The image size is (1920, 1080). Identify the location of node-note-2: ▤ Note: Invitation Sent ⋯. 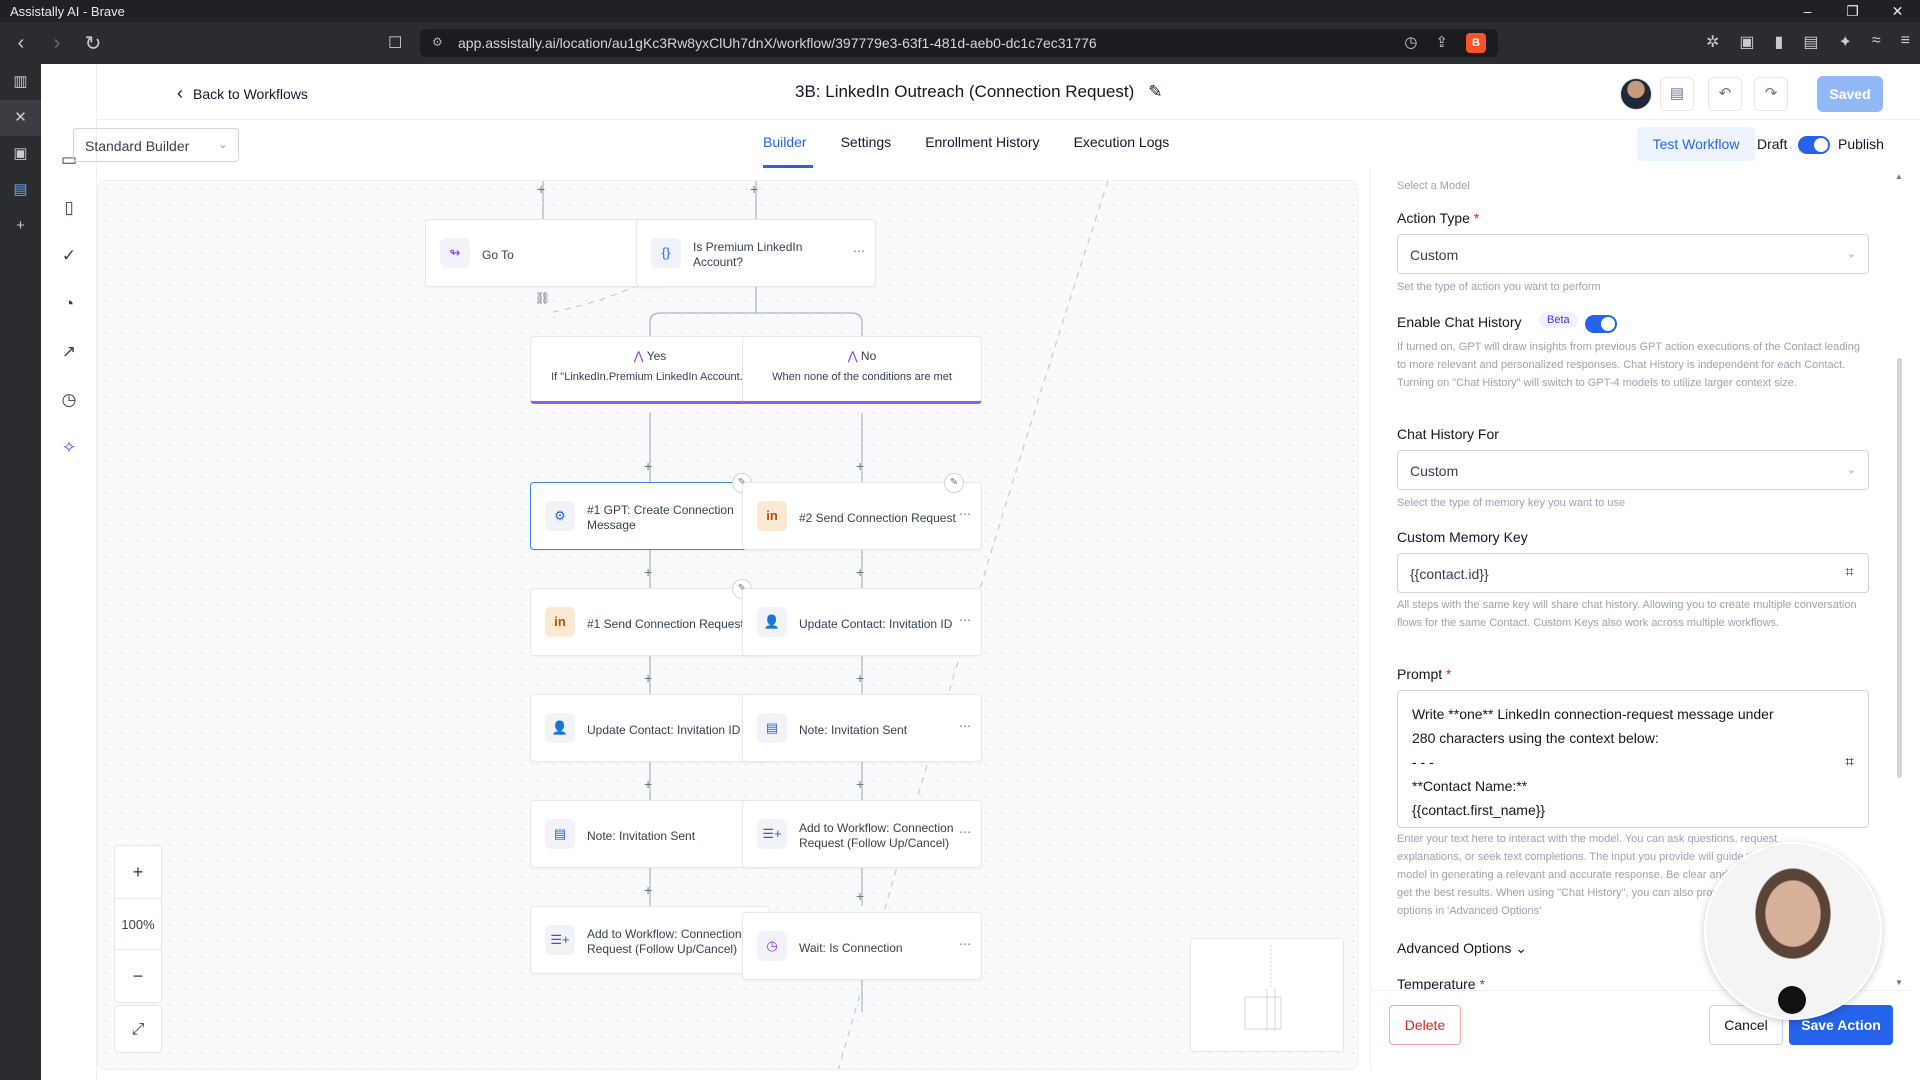
(862, 728).